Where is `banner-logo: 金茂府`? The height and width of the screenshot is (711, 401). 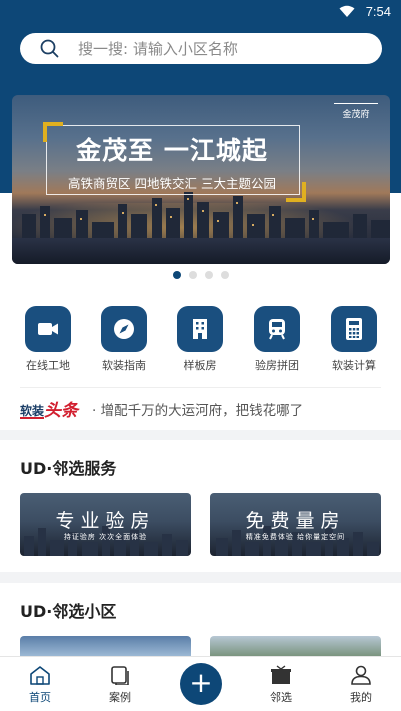 banner-logo: 金茂府 is located at coordinates (356, 111).